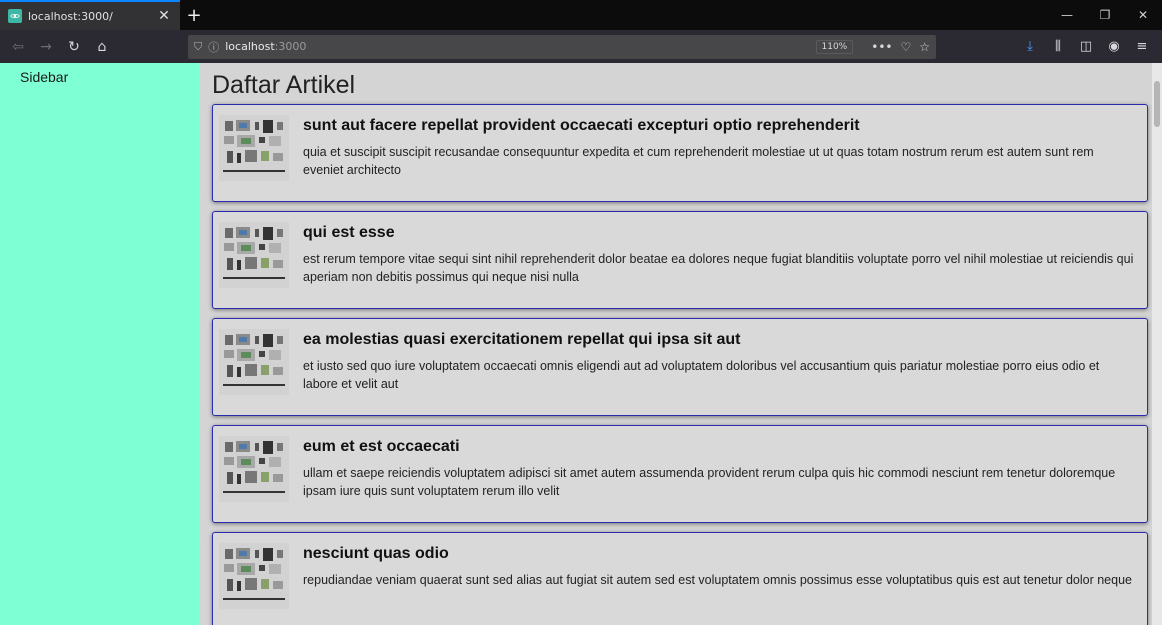 This screenshot has height=625, width=1162. I want to click on minimize-icon: —, so click(1067, 15).